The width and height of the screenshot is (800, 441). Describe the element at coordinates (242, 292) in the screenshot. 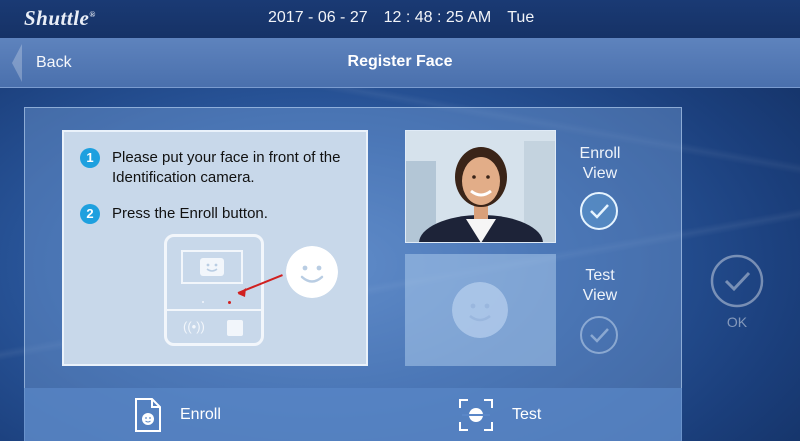

I see `pointer-arrowhead-icon` at that location.